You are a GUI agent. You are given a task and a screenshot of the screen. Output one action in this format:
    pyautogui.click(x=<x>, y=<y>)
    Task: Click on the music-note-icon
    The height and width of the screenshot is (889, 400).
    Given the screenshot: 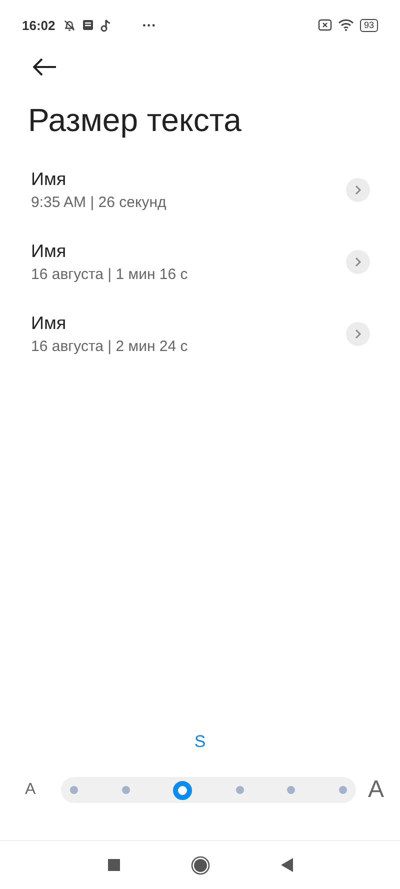 What is the action you would take?
    pyautogui.click(x=106, y=25)
    